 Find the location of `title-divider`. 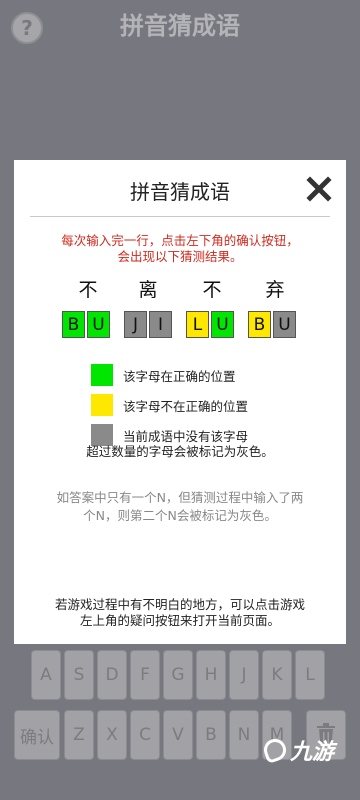

title-divider is located at coordinates (180, 216).